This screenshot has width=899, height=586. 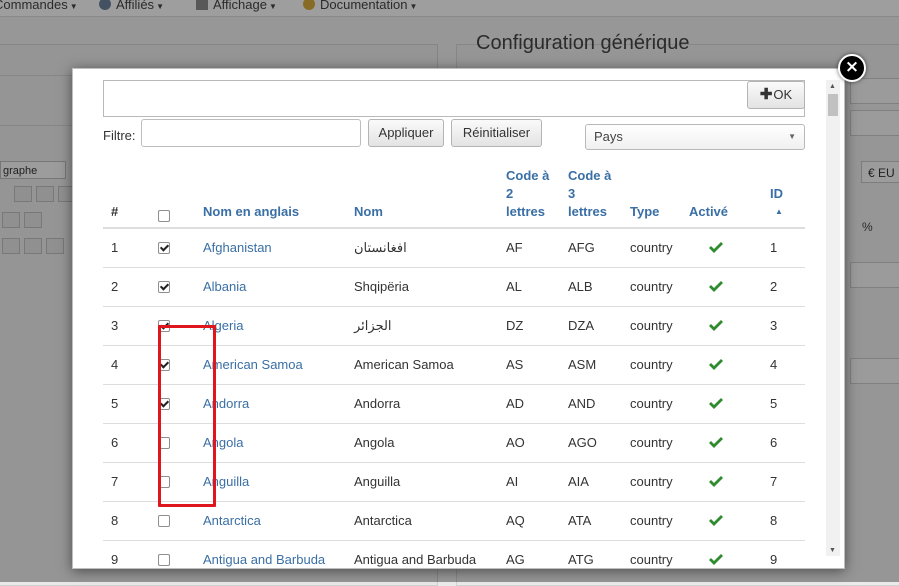 What do you see at coordinates (264, 559) in the screenshot?
I see `english-name-link: Antigua and Barbuda` at bounding box center [264, 559].